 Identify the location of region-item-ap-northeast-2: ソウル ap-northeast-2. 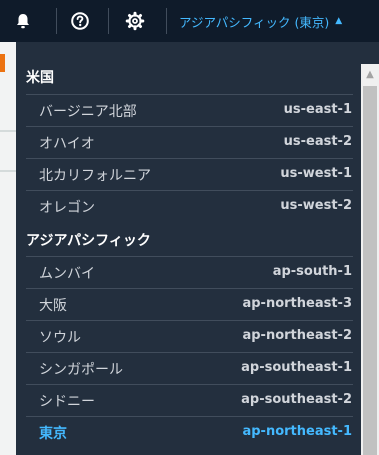
(189, 336).